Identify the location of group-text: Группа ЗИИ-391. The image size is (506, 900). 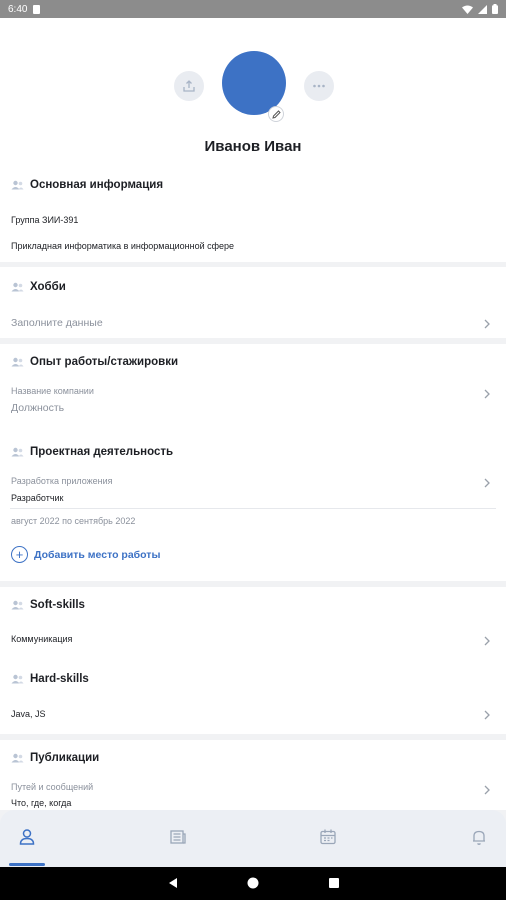
(45, 220).